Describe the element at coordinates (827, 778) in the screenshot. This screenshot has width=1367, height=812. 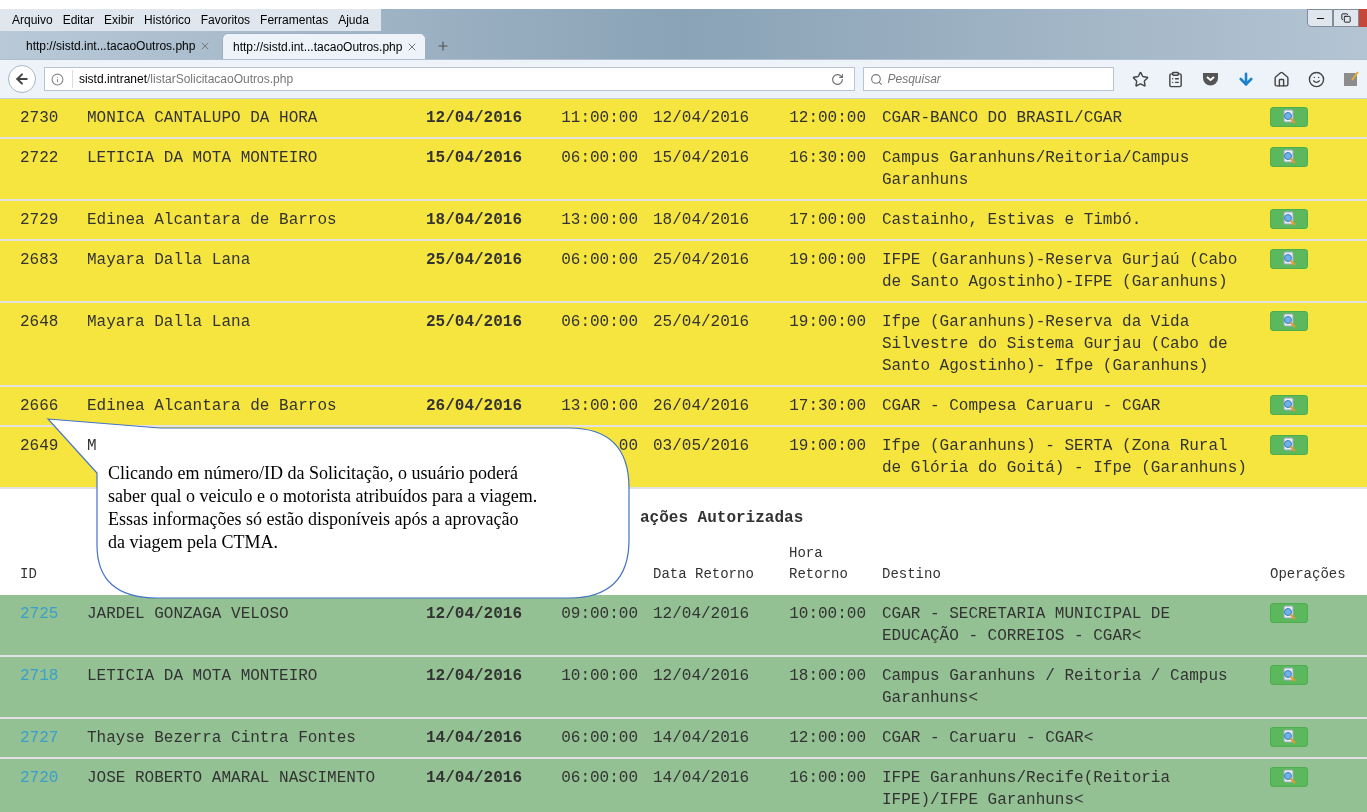
I see `return-time: 16:00:00` at that location.